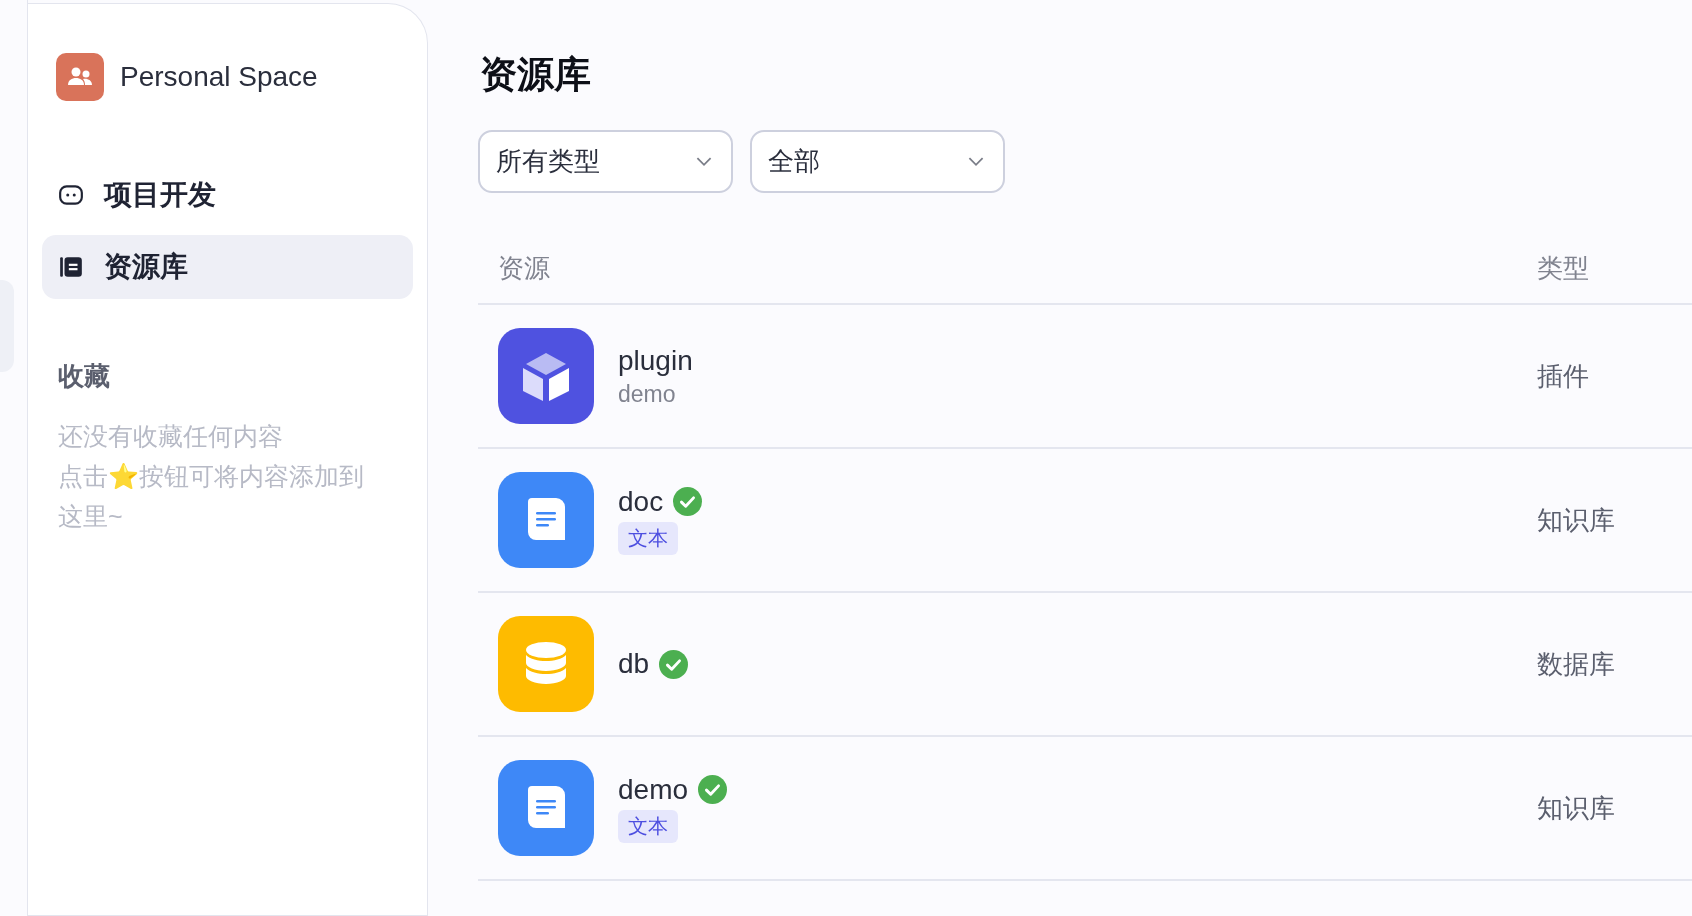 The image size is (1692, 916). Describe the element at coordinates (546, 664) in the screenshot. I see `database-icon` at that location.